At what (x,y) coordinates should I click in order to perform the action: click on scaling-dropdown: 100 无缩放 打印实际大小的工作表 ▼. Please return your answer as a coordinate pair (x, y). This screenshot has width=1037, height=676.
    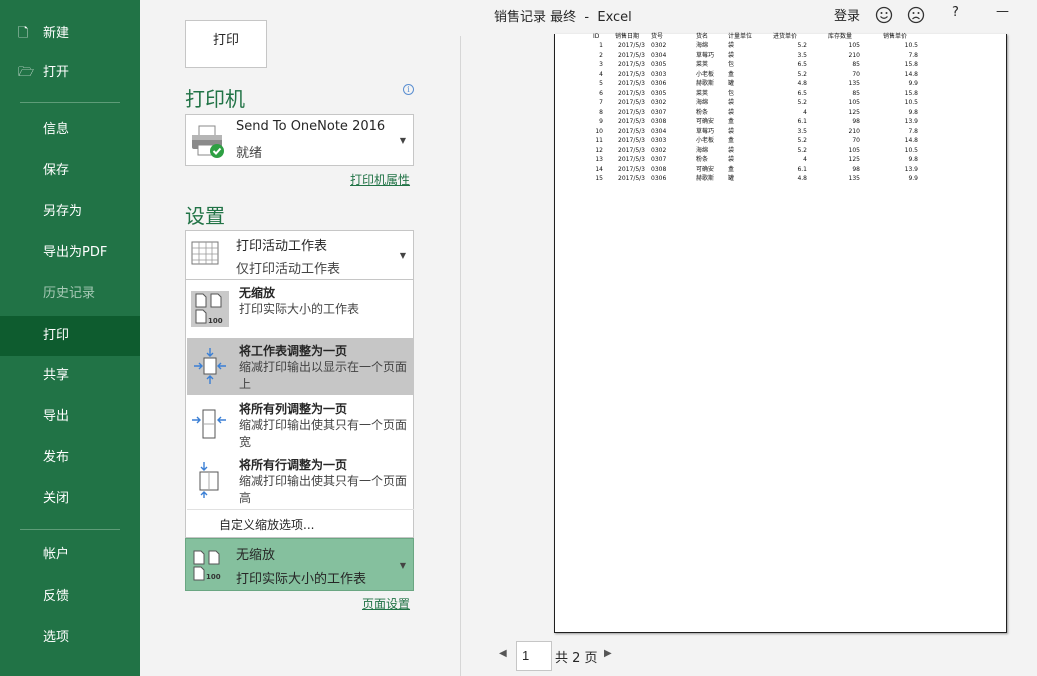
    Looking at the image, I should click on (299, 564).